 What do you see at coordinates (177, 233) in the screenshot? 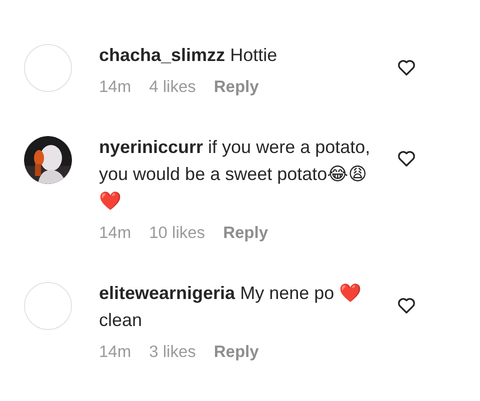
I see `like-count: 10 likes` at bounding box center [177, 233].